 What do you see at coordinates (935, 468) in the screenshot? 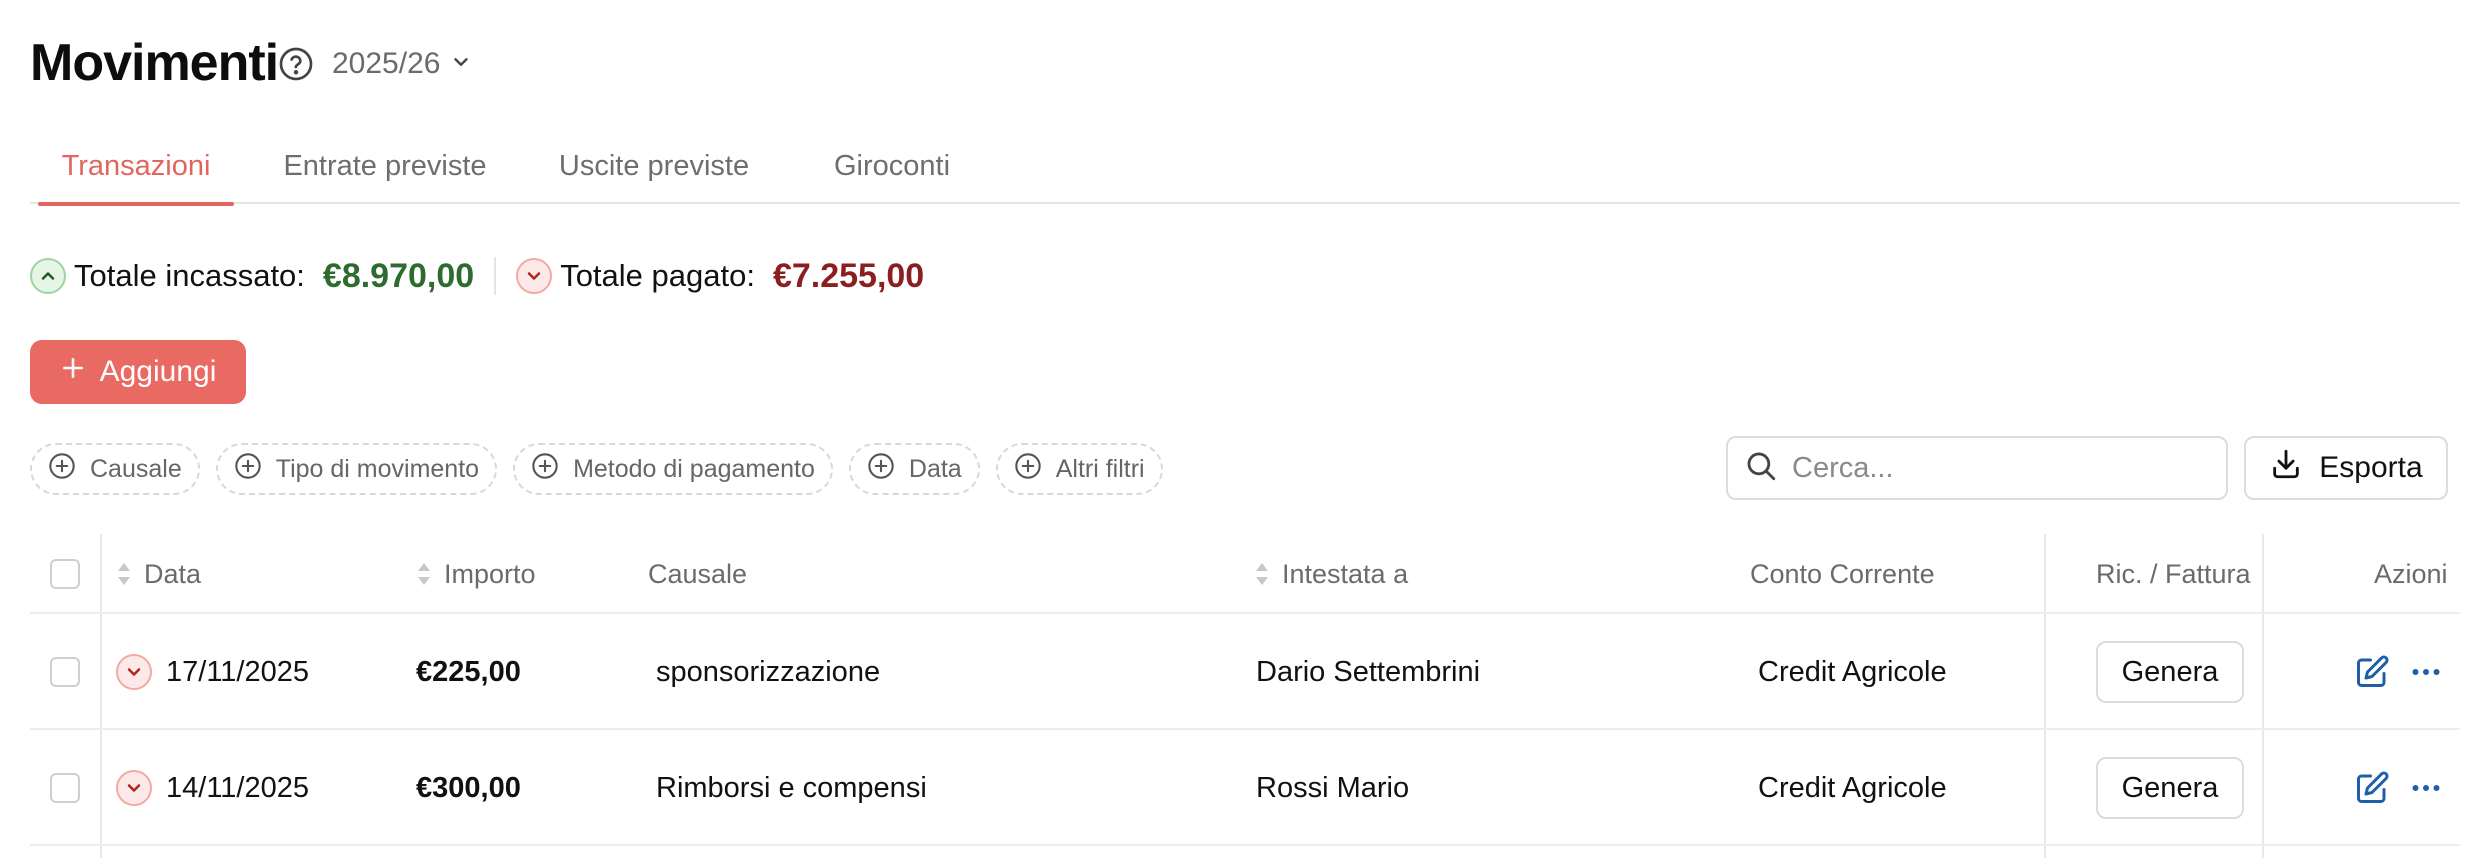
I see `filter-label: Data` at bounding box center [935, 468].